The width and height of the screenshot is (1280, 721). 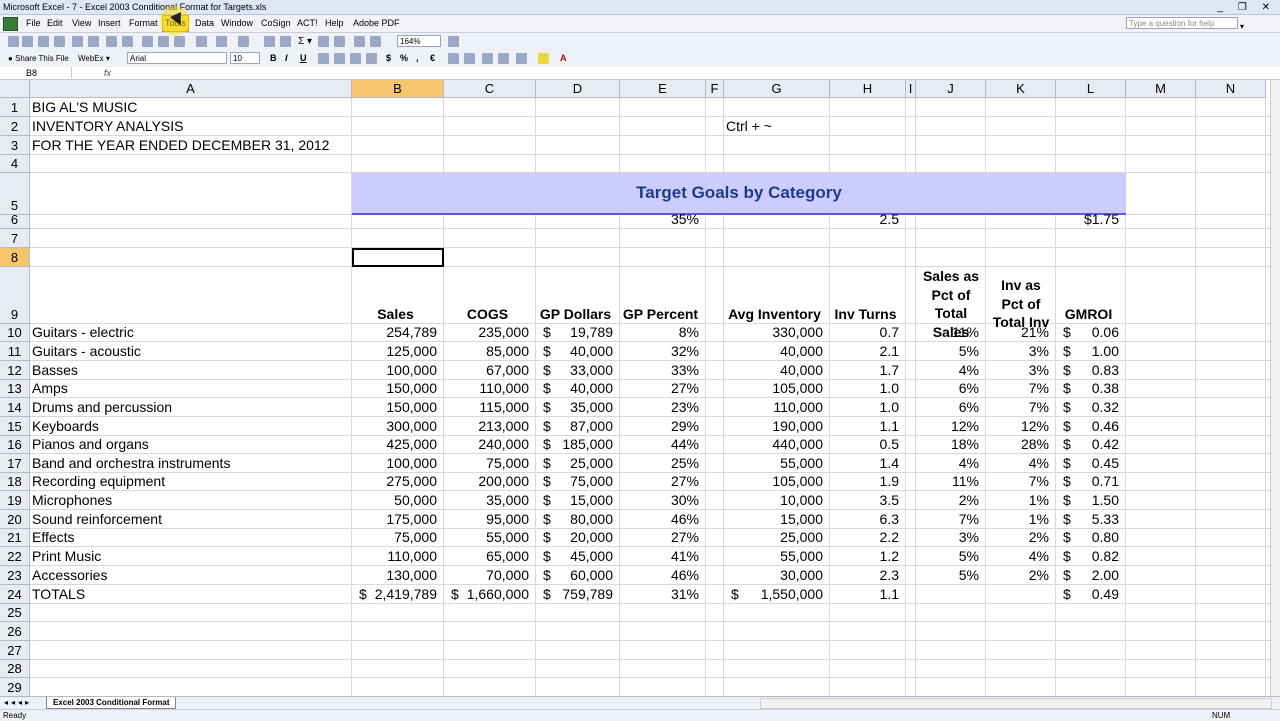 What do you see at coordinates (15, 295) in the screenshot?
I see `row-header-9: 9` at bounding box center [15, 295].